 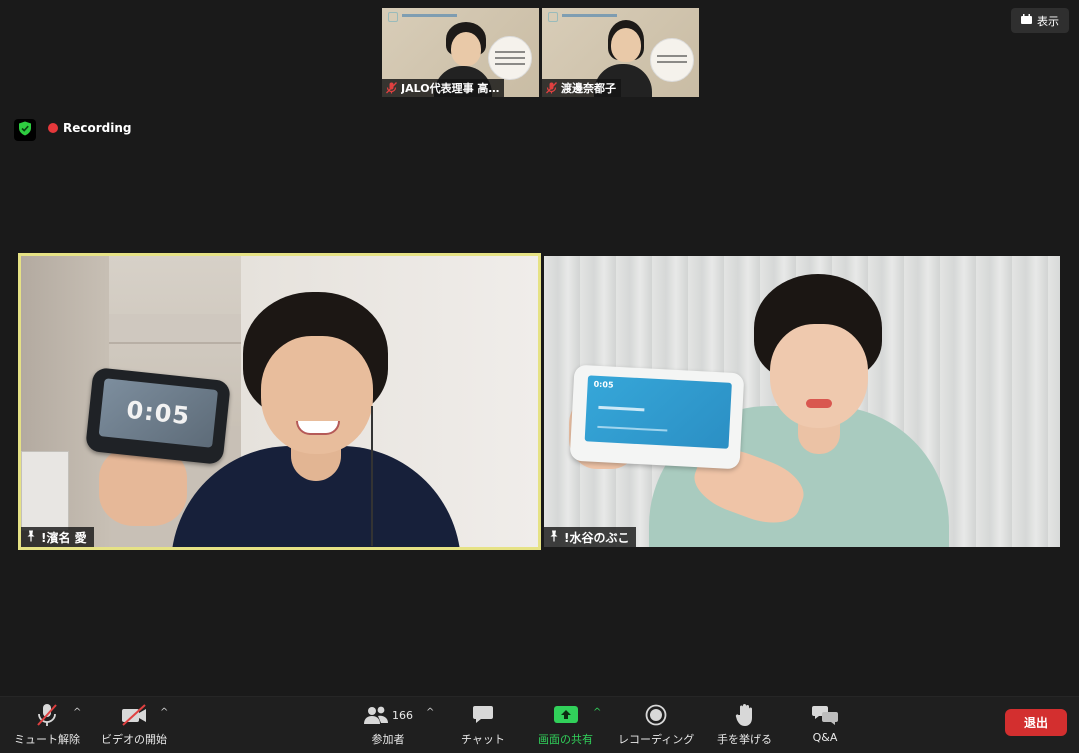 I want to click on chat-label: チャット, so click(x=483, y=739).